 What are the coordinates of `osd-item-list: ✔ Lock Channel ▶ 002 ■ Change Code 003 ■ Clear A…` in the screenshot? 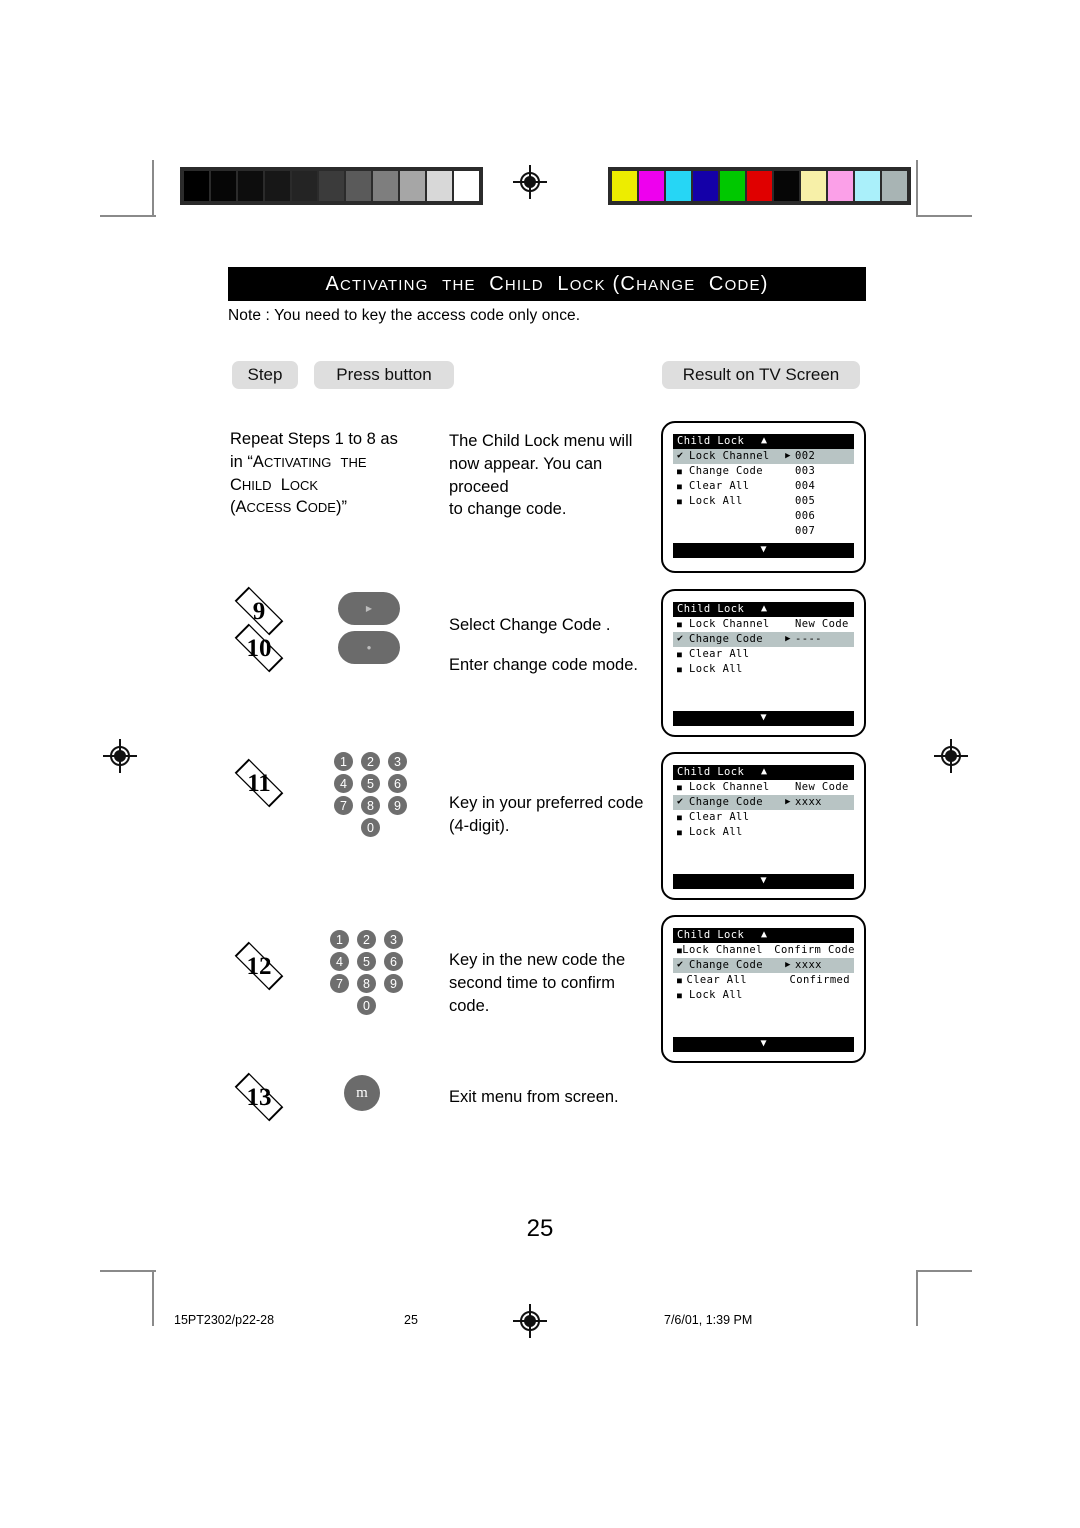 It's located at (763, 494).